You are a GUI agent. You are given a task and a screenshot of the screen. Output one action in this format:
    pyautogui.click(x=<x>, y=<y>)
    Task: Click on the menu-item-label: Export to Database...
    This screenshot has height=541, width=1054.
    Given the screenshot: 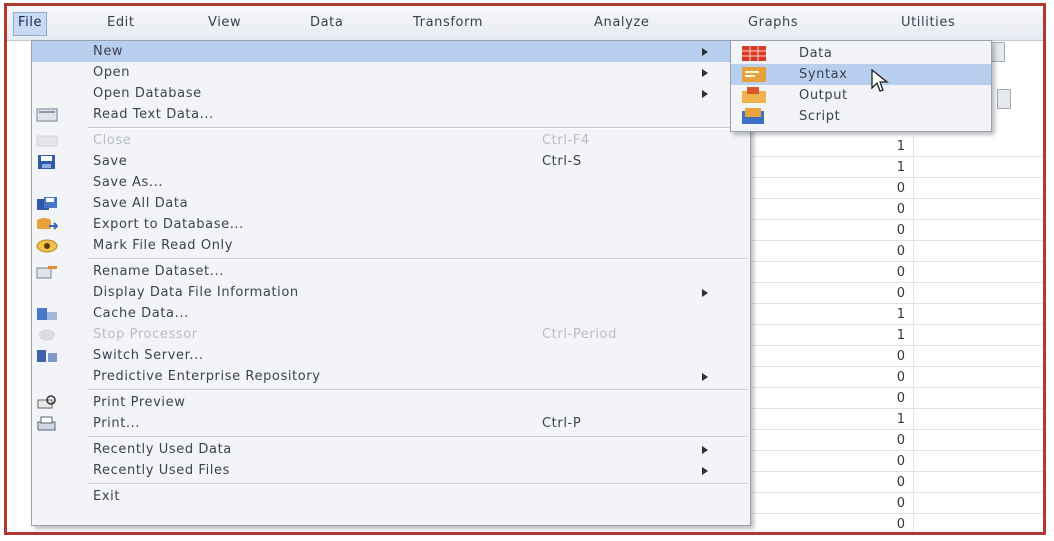 What is the action you would take?
    pyautogui.click(x=168, y=224)
    